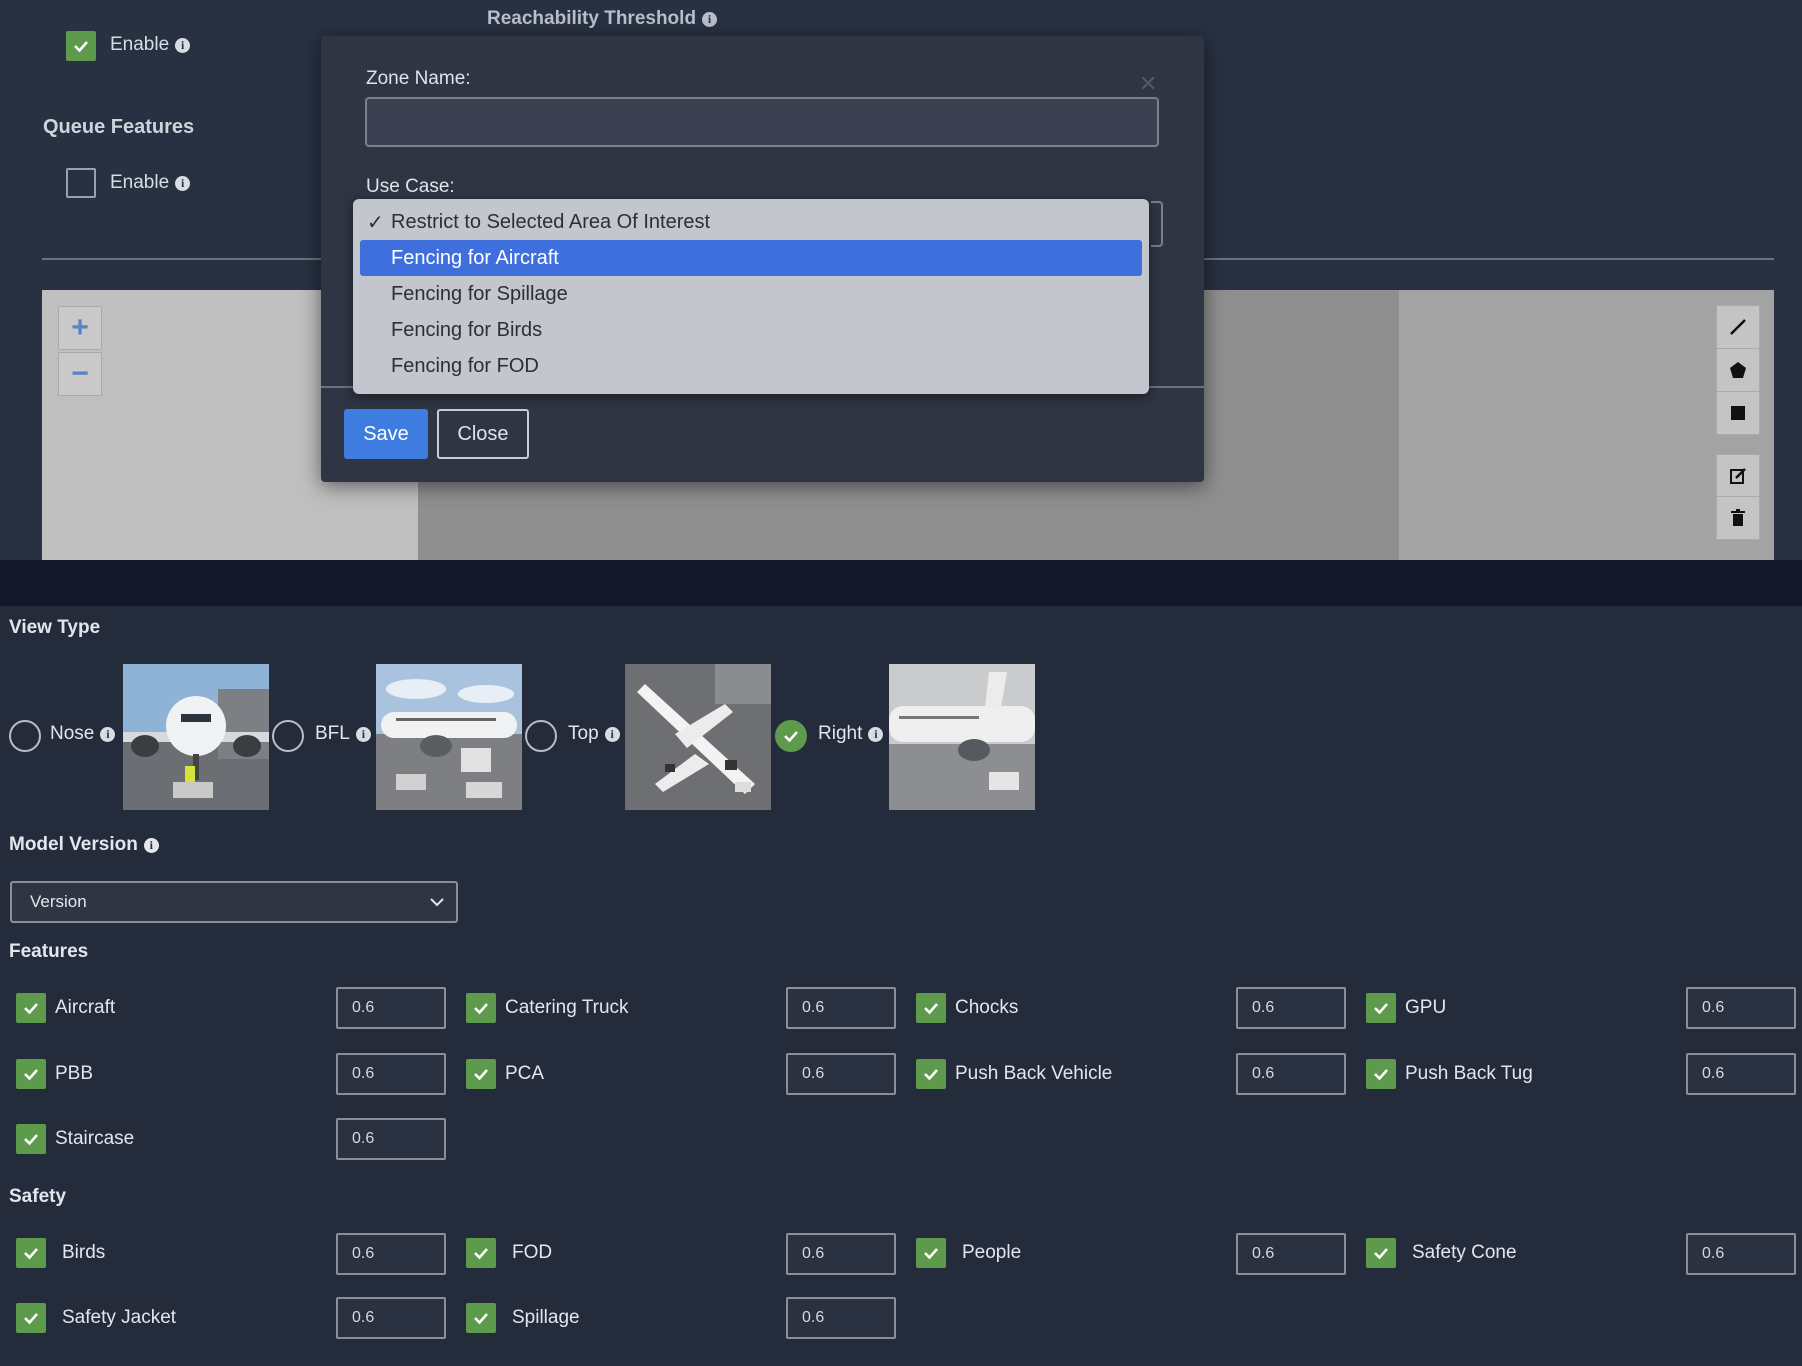  What do you see at coordinates (483, 434) in the screenshot?
I see `close-button: Close` at bounding box center [483, 434].